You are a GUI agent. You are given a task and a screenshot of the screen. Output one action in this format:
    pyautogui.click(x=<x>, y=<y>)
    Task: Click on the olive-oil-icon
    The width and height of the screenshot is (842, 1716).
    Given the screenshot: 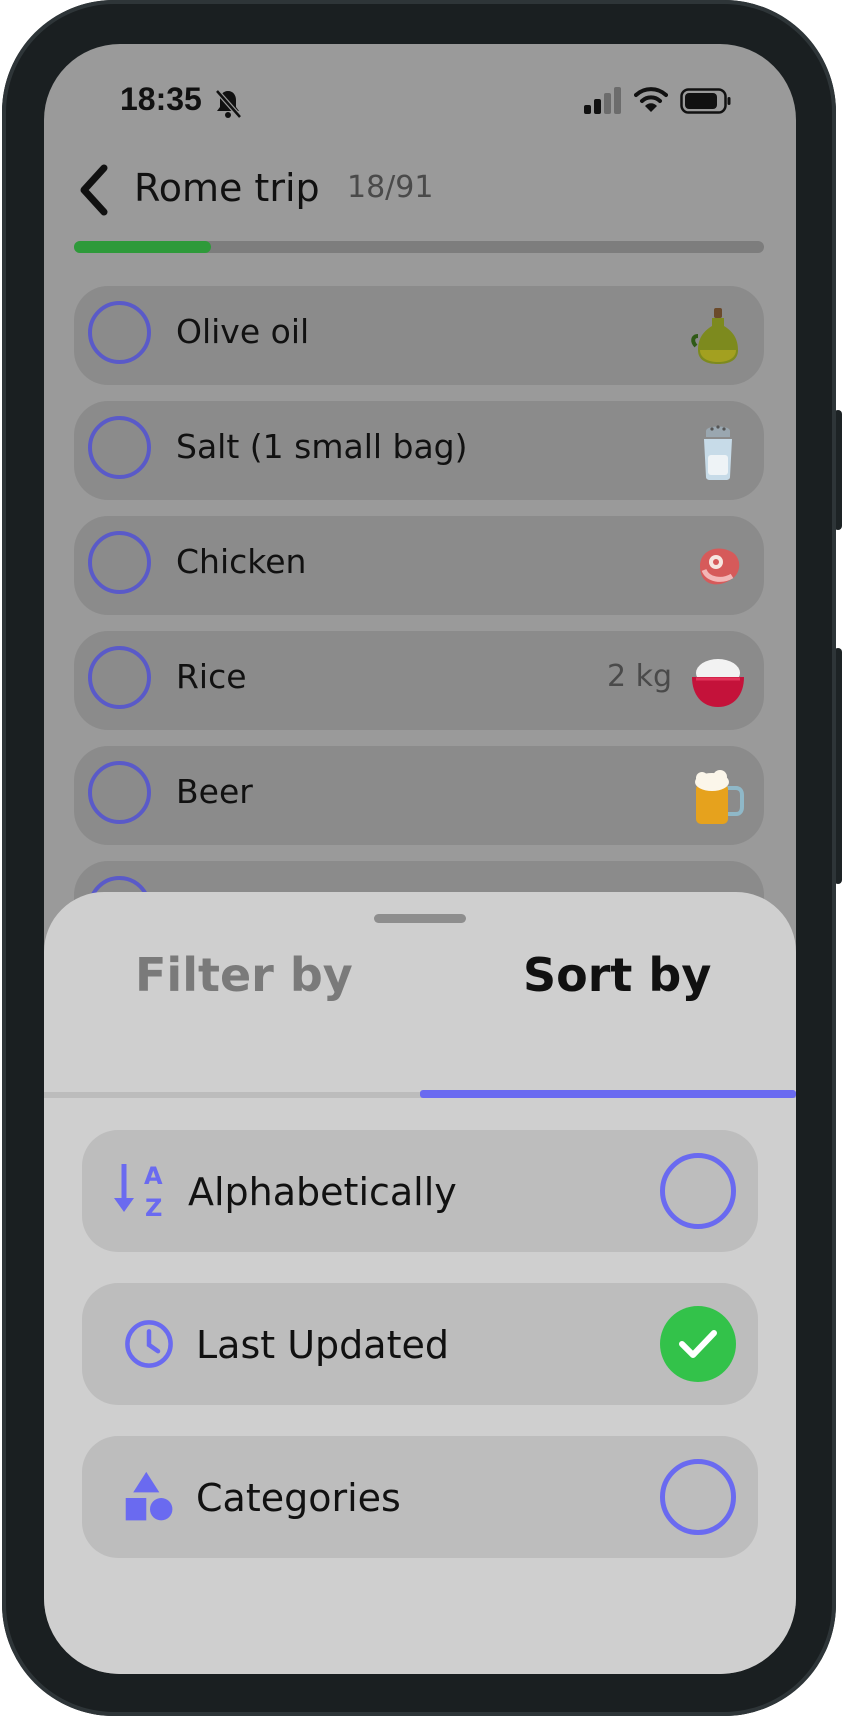 What is the action you would take?
    pyautogui.click(x=714, y=336)
    